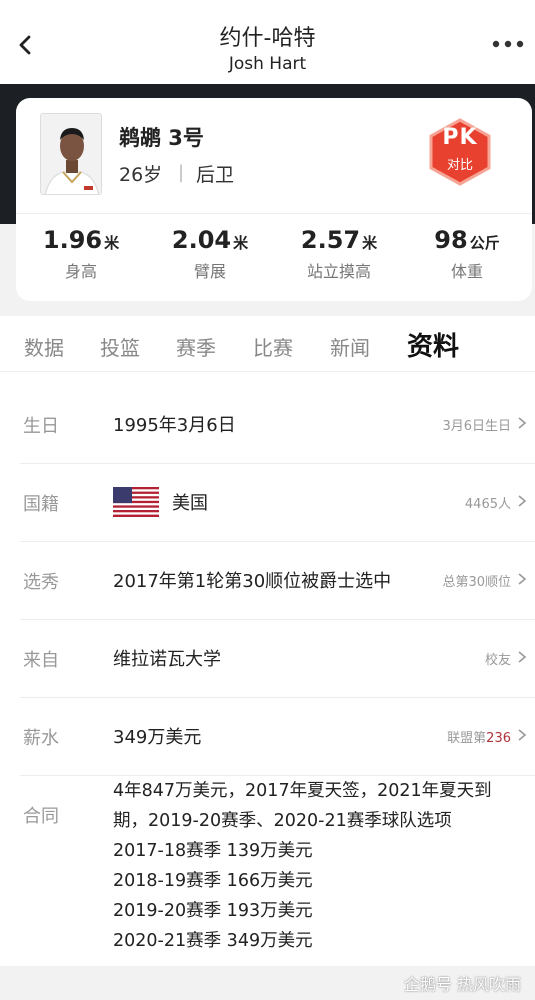  I want to click on more-dots-icon, so click(508, 44).